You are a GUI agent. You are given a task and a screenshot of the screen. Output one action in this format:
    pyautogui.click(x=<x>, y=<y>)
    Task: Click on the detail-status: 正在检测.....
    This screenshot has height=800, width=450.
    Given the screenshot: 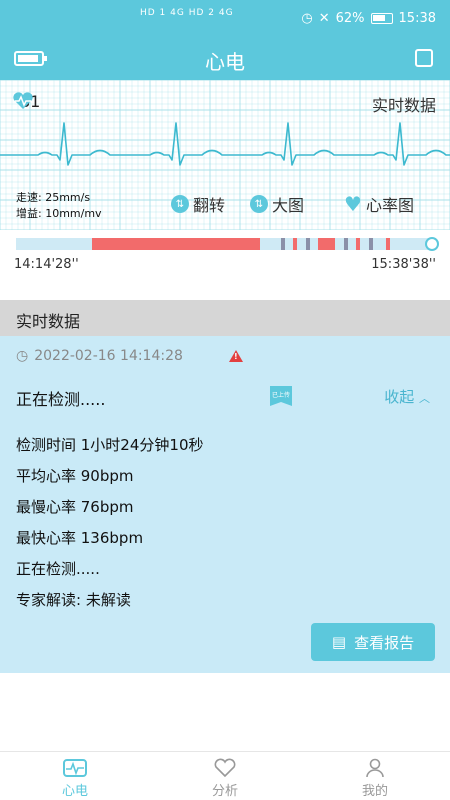 What is the action you would take?
    pyautogui.click(x=58, y=569)
    